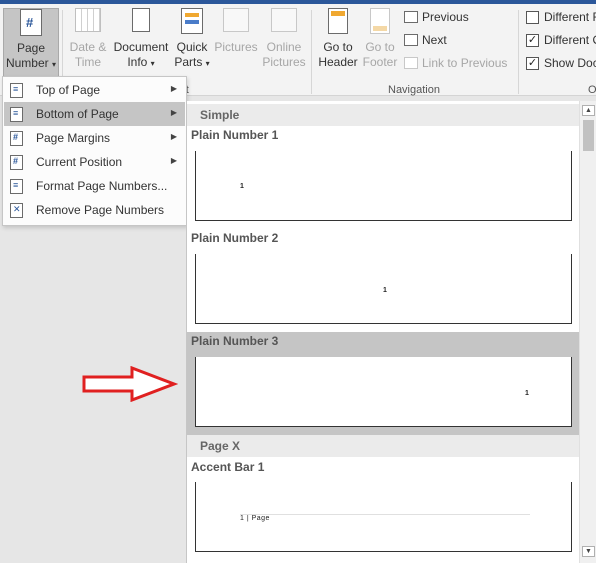  Describe the element at coordinates (588, 110) in the screenshot. I see `scroll-up-icon: ▲` at that location.